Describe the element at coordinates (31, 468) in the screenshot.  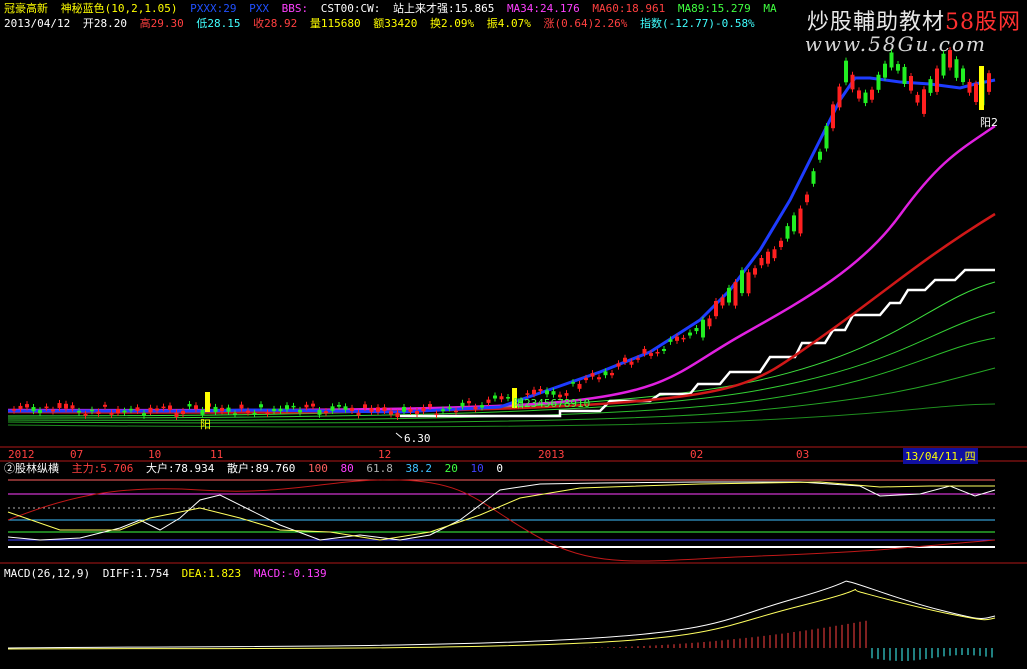
I see `ind2-title: ②股林纵横` at that location.